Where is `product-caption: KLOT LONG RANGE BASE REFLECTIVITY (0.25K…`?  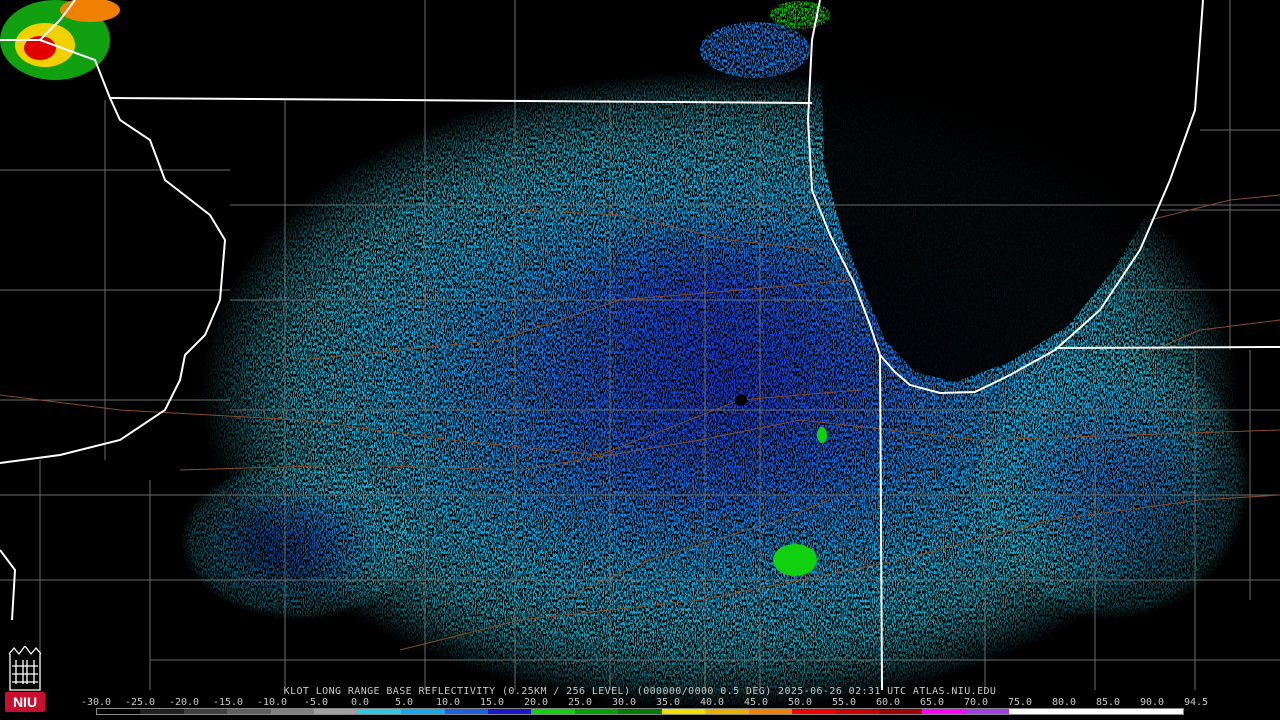 product-caption: KLOT LONG RANGE BASE REFLECTIVITY (0.25K… is located at coordinates (640, 691).